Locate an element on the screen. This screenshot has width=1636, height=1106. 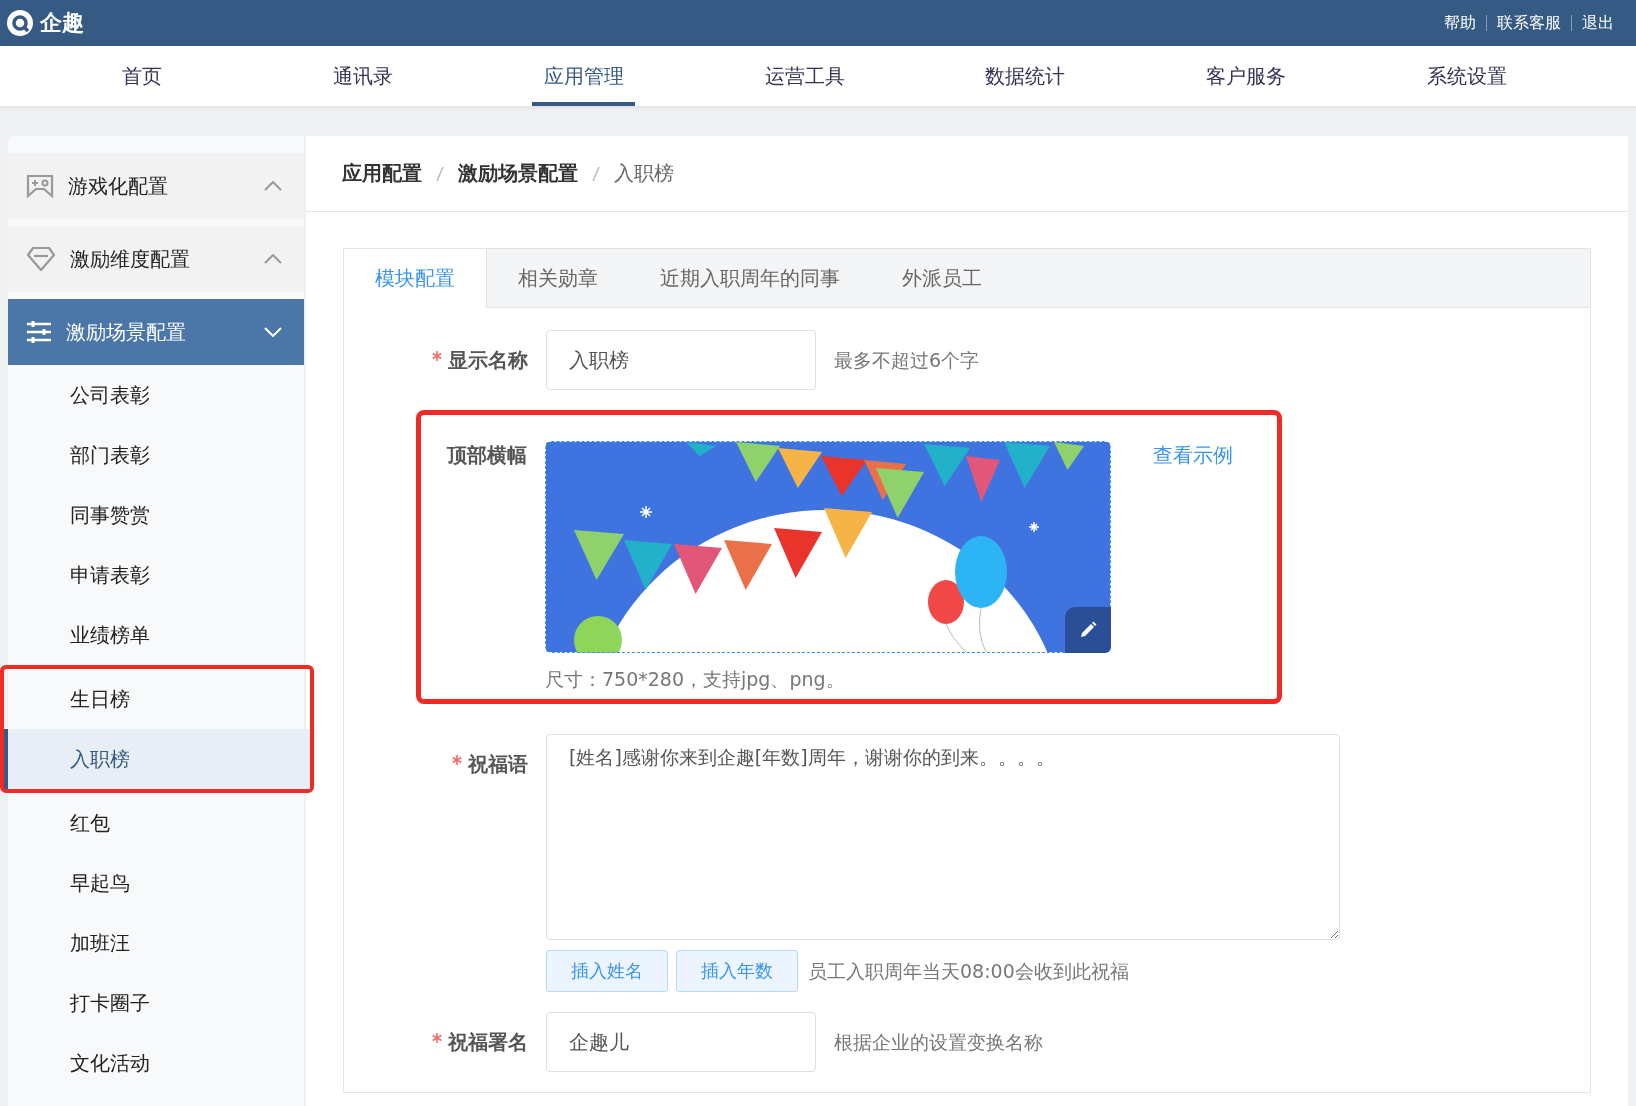
sidebar-item: 生日榜 is located at coordinates (157, 699).